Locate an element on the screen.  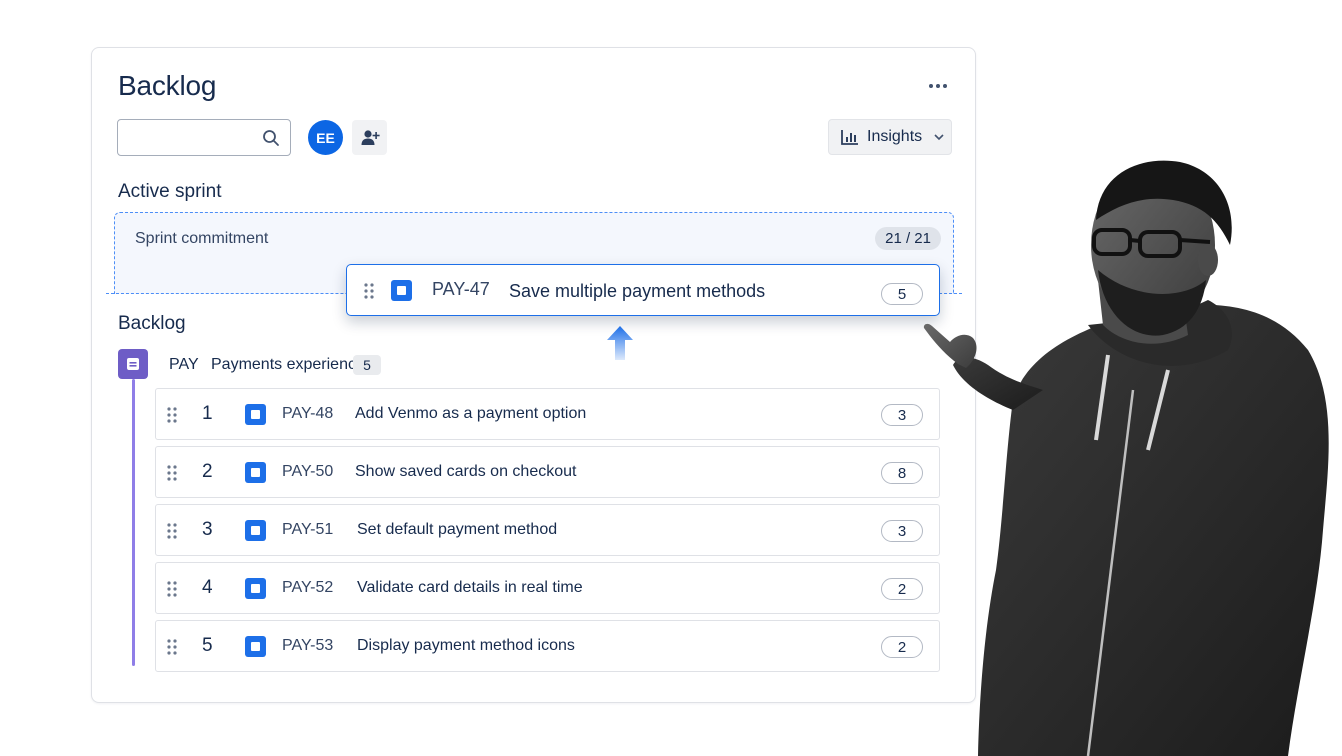
search-icon is located at coordinates (271, 138).